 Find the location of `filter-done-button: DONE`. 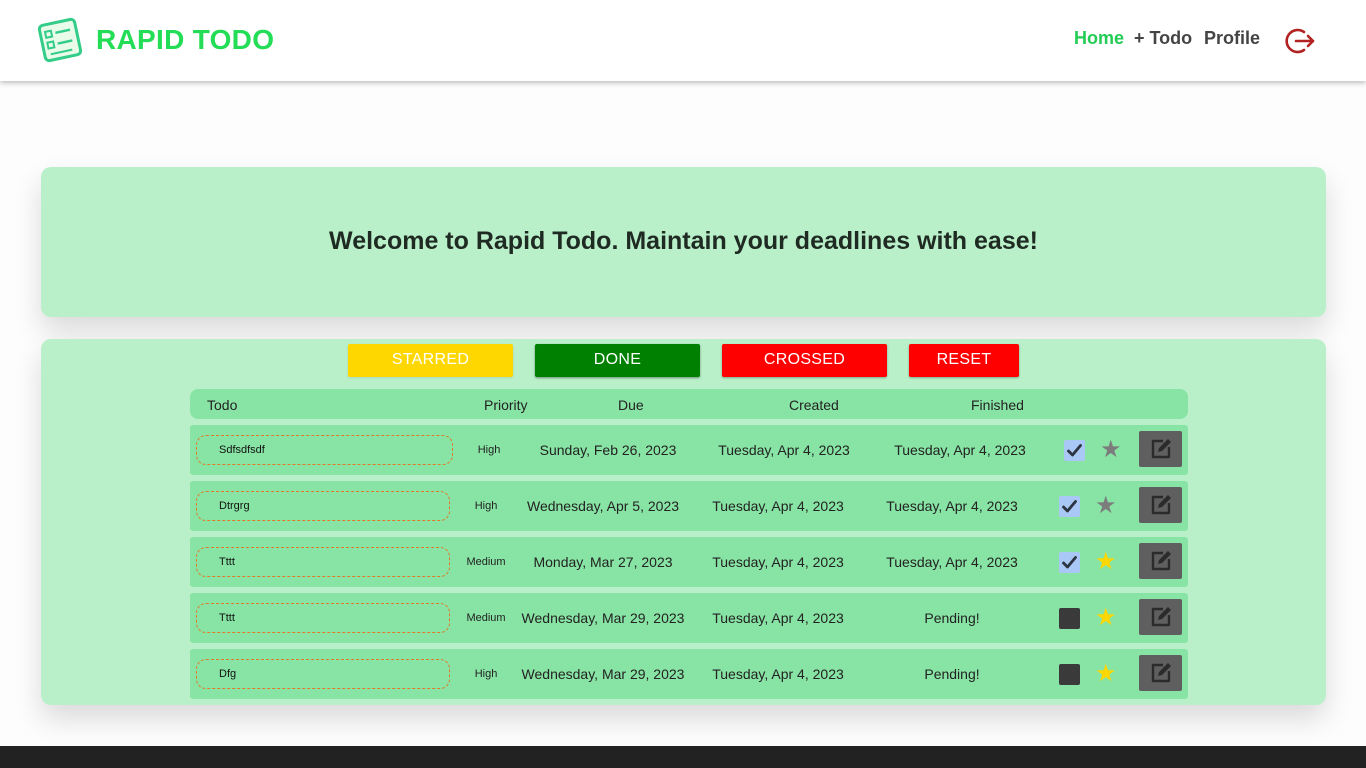

filter-done-button: DONE is located at coordinates (617, 360).